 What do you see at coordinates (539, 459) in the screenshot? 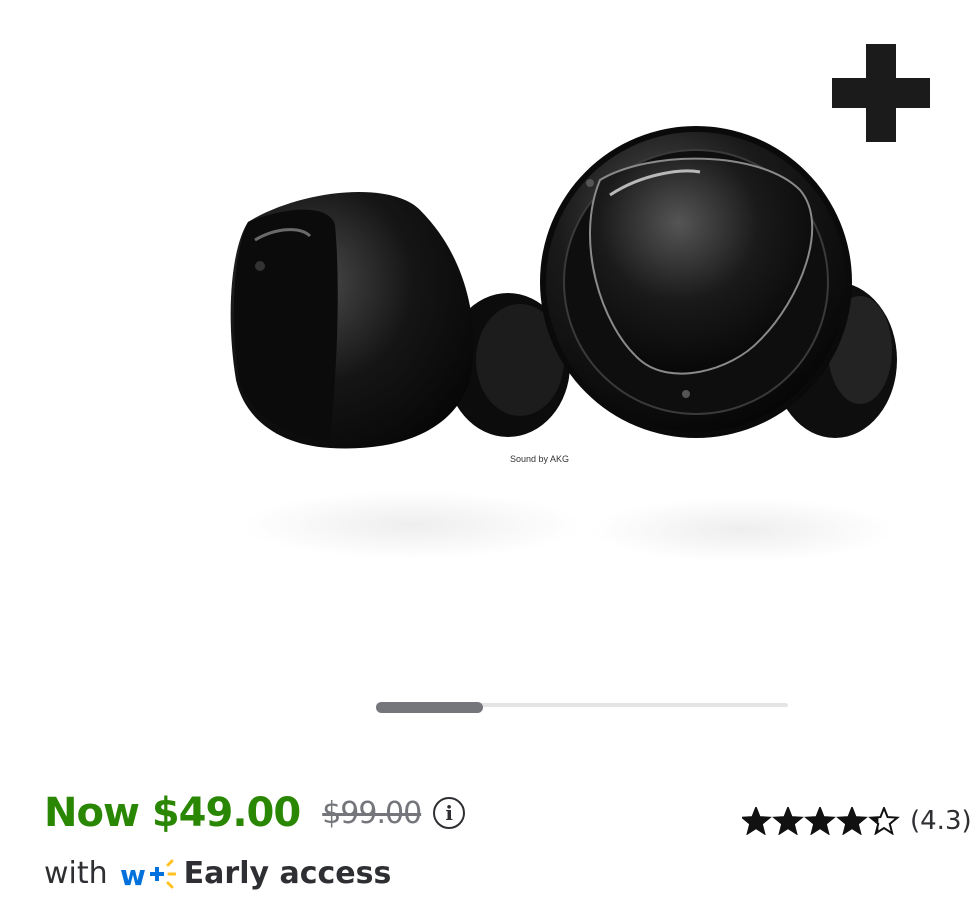
I see `brand-caption: Sound by AKG` at bounding box center [539, 459].